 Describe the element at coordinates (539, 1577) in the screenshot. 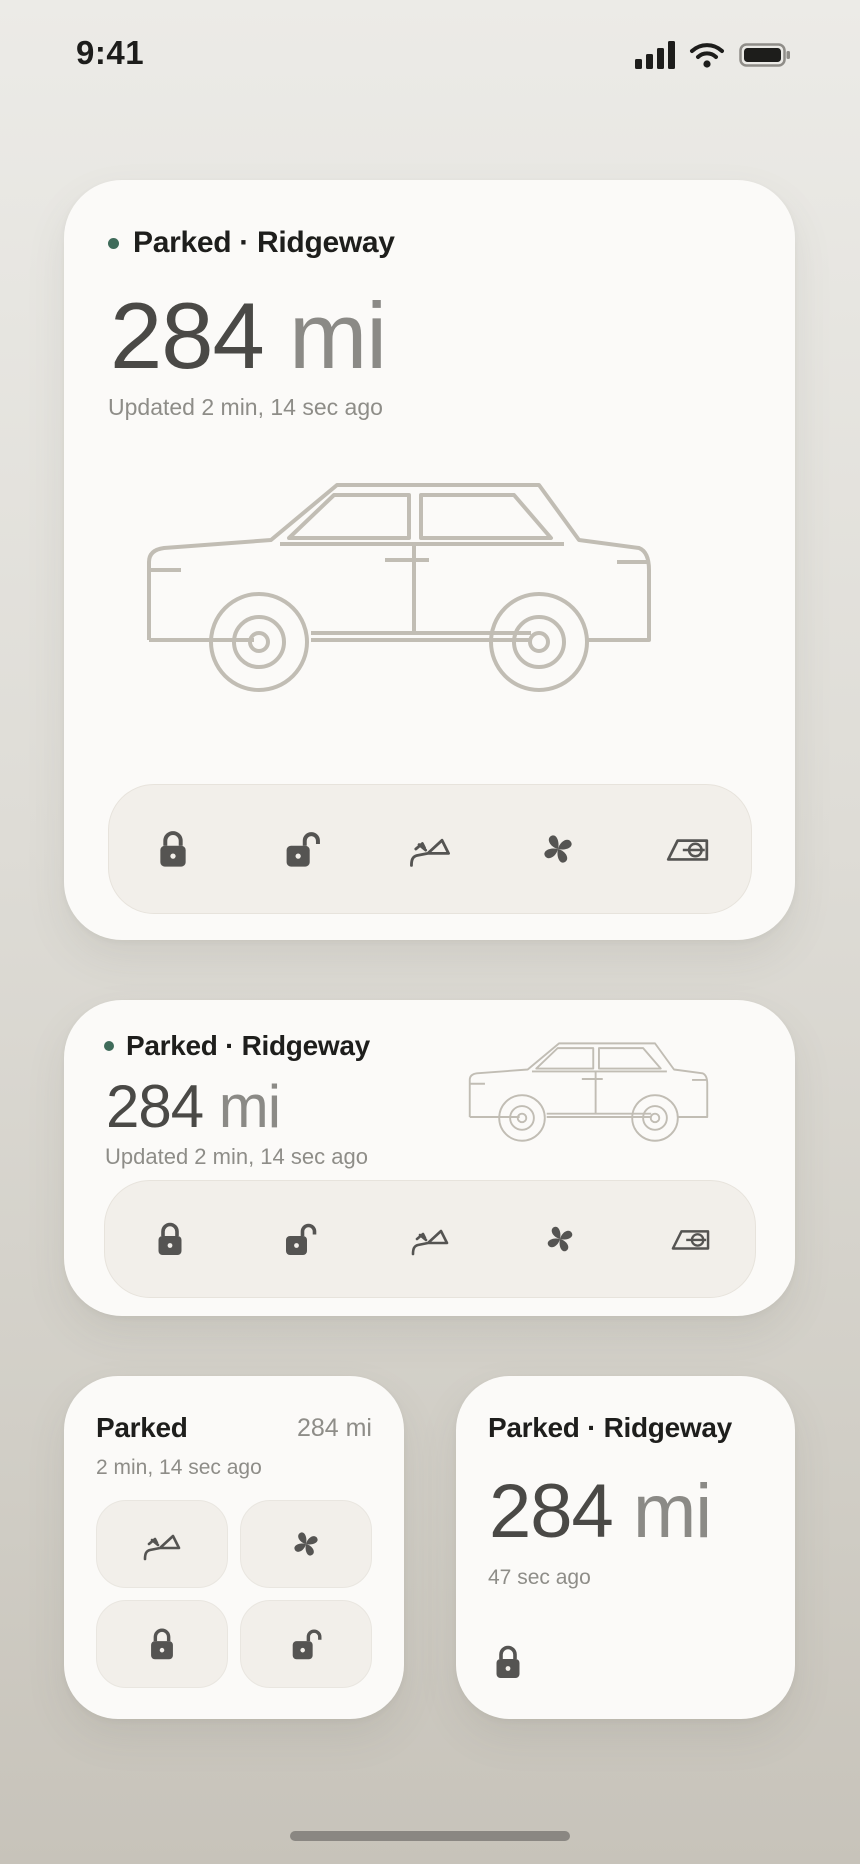

I see `updated-time: 47 sec ago` at that location.